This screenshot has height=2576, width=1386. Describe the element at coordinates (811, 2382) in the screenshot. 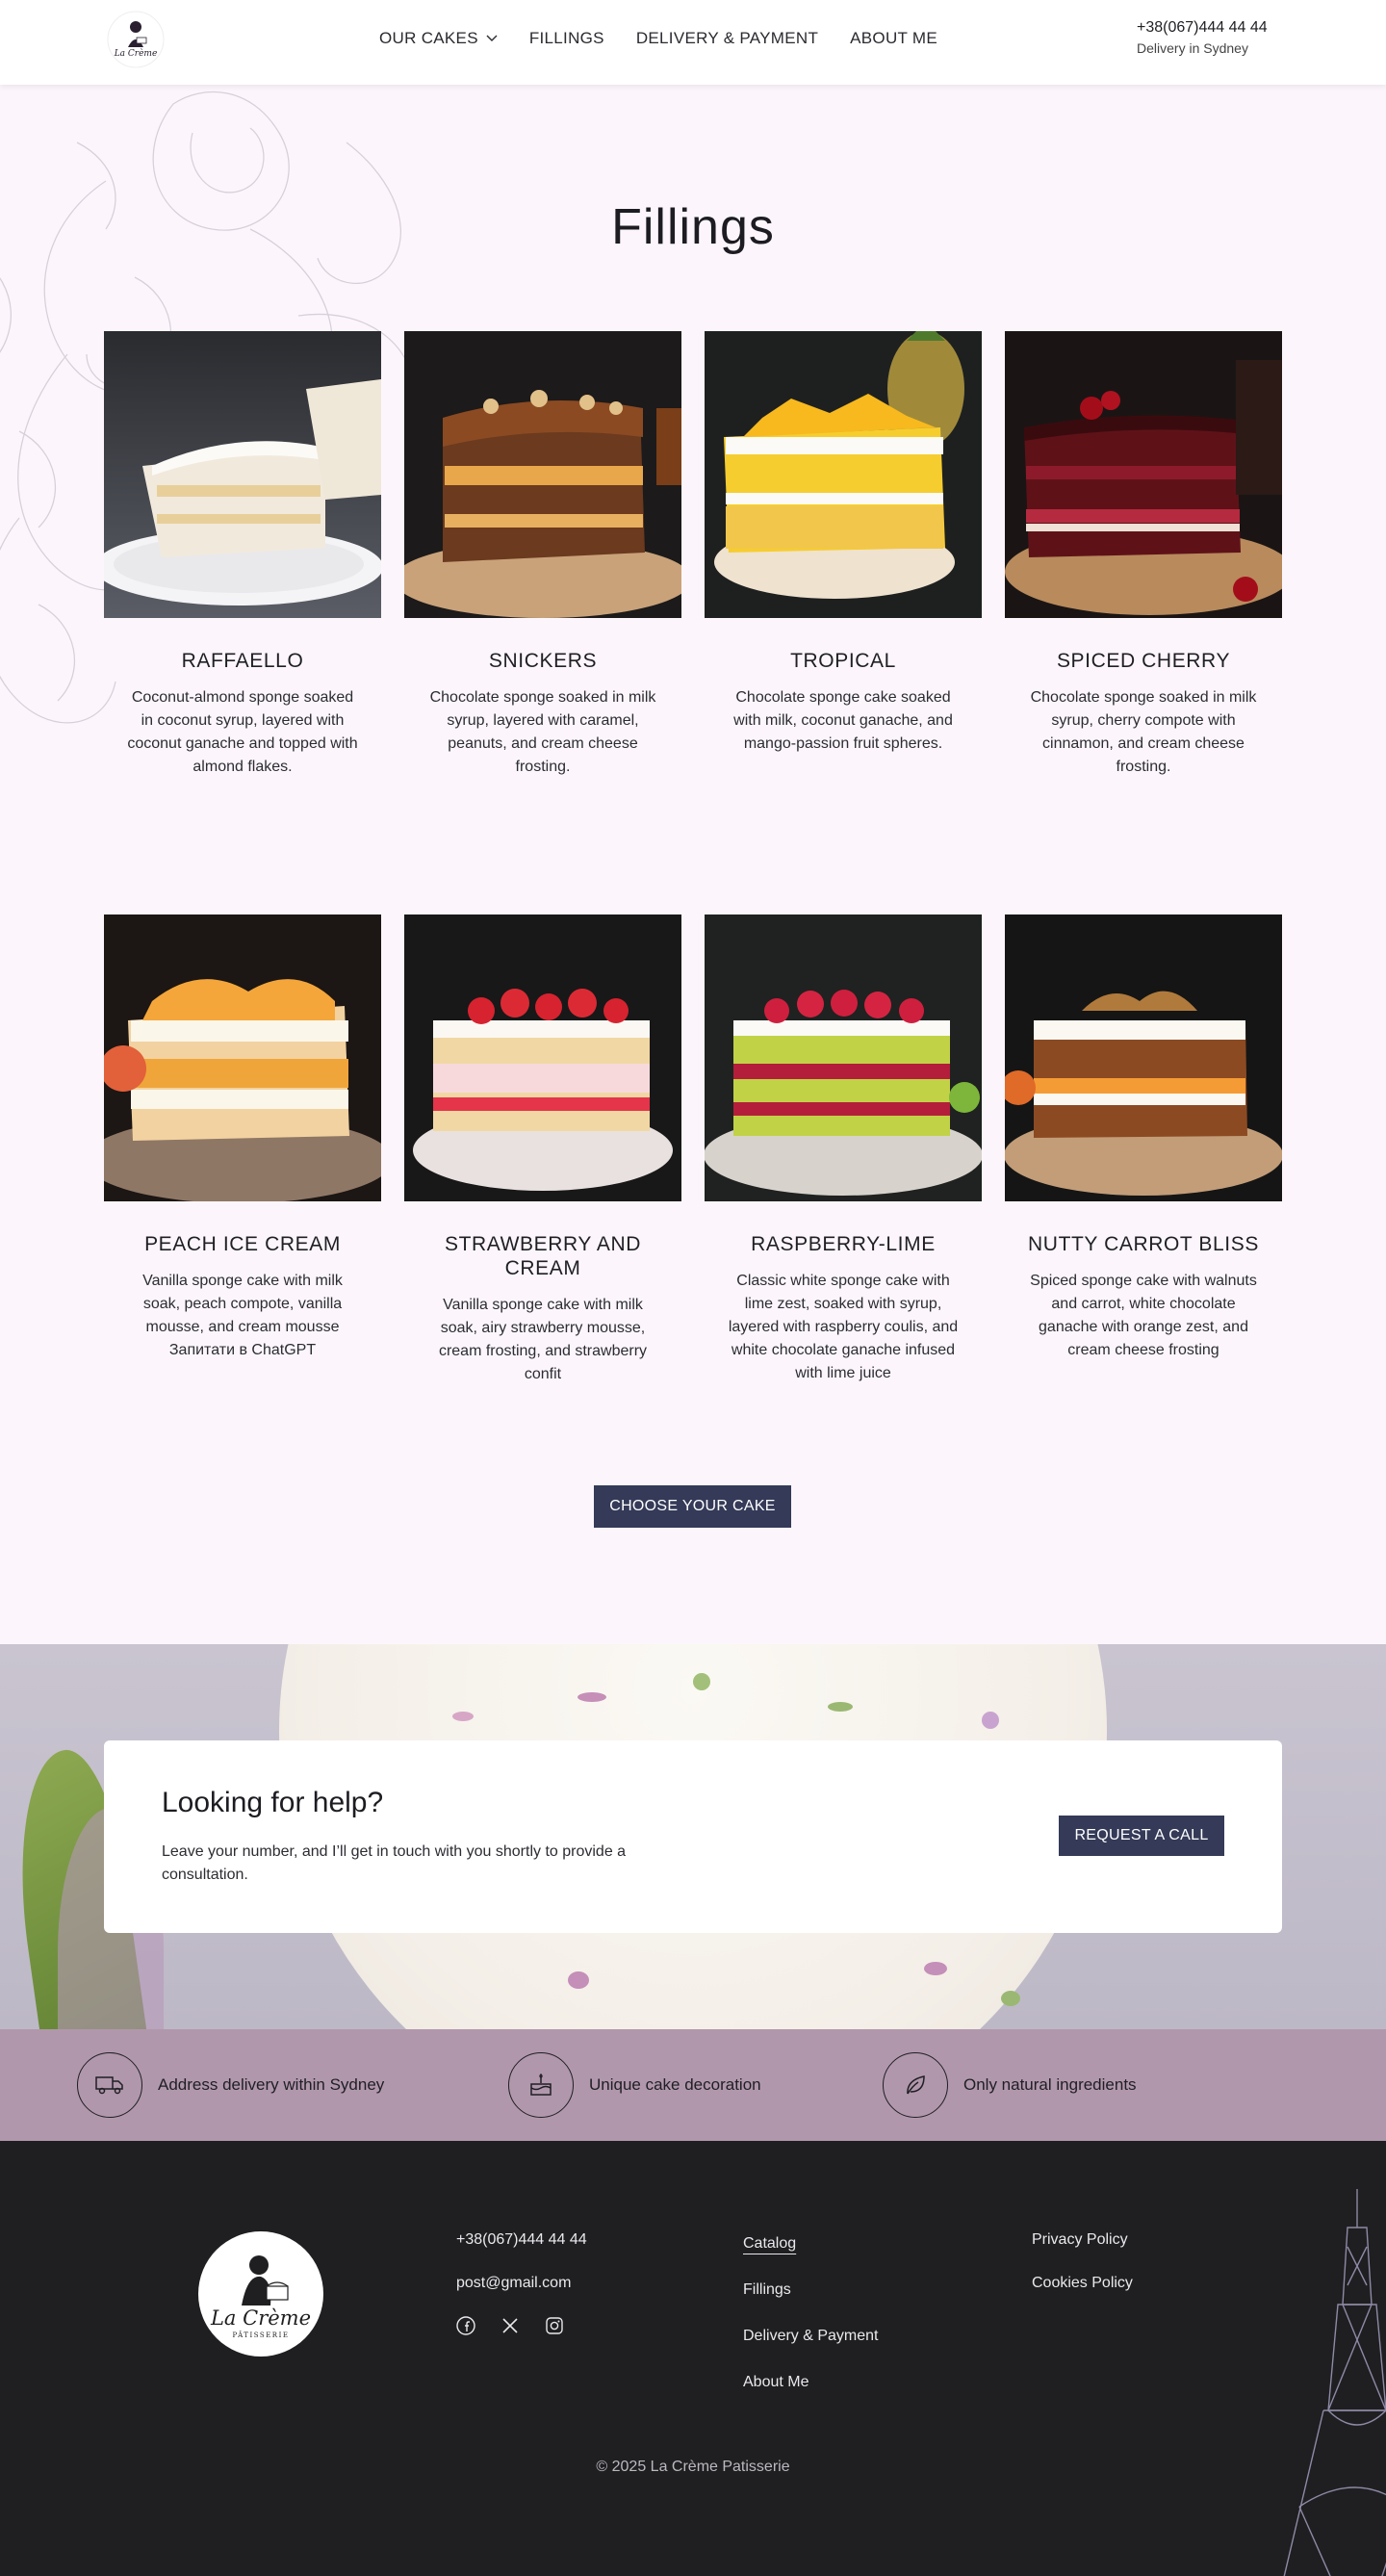

I see `footer-link-about-me: About Me` at that location.